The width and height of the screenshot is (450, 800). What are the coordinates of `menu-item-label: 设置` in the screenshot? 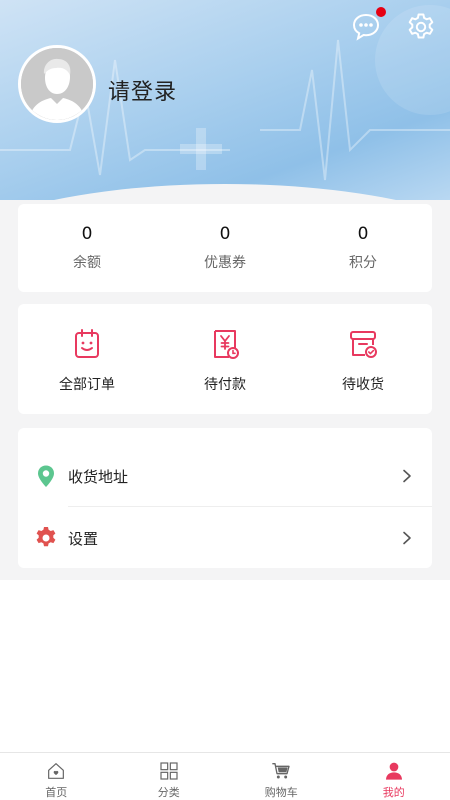 It's located at (83, 538).